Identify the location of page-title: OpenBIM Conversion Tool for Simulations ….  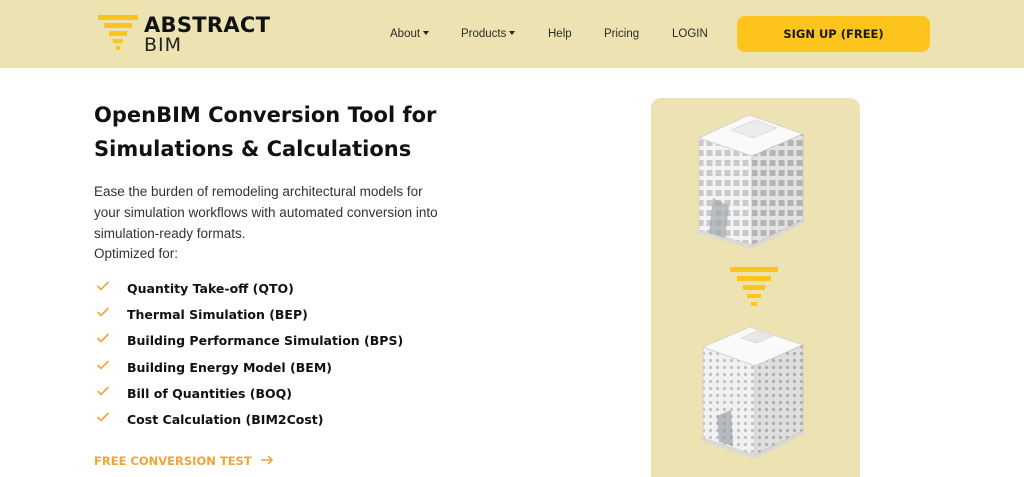
(304, 132).